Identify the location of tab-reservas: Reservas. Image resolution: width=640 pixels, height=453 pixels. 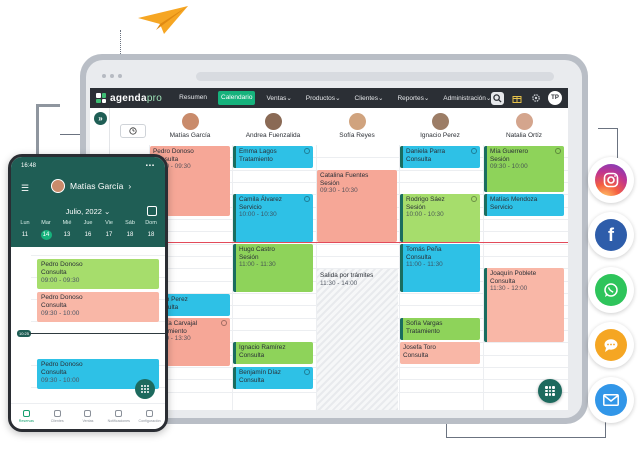
(26, 416).